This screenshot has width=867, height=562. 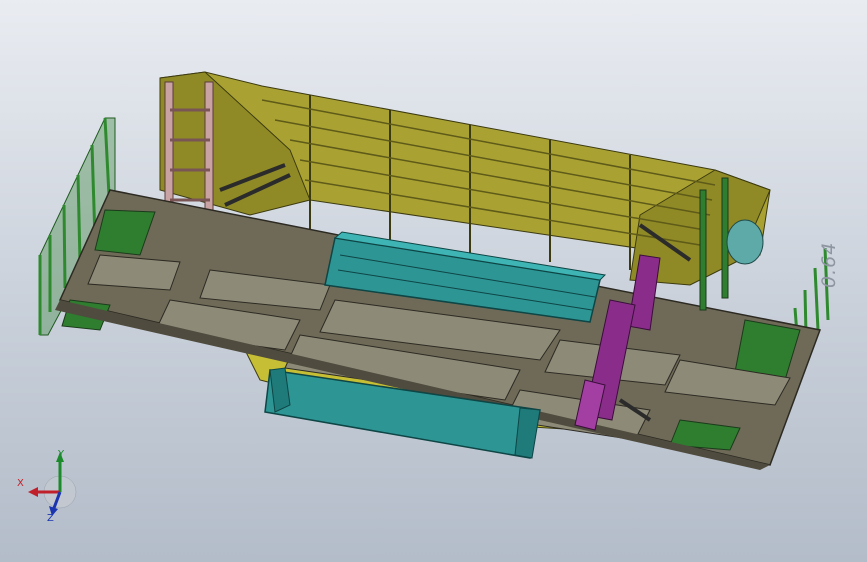 I want to click on x-axis-label: X, so click(x=20, y=483).